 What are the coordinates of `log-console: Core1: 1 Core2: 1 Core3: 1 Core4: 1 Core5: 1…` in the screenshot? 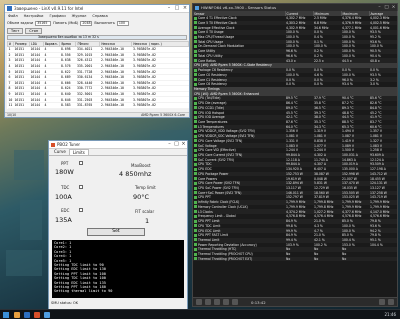 It's located at (118, 269).